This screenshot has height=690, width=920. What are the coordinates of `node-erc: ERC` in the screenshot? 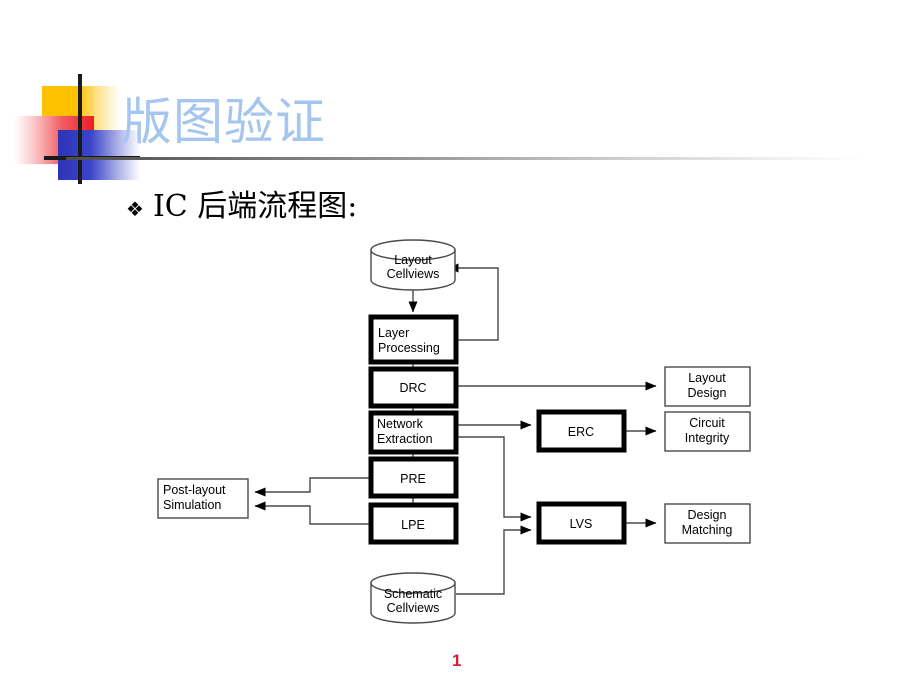 It's located at (581, 431).